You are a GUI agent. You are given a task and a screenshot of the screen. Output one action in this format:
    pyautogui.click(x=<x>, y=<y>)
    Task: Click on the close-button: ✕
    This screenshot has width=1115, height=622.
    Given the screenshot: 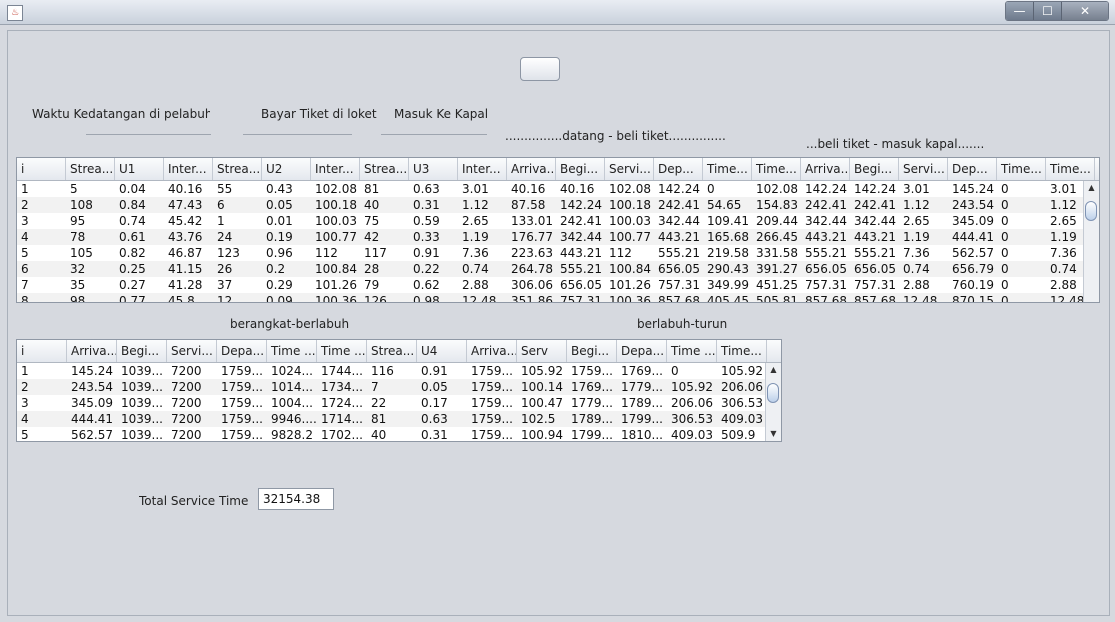 What is the action you would take?
    pyautogui.click(x=1085, y=11)
    